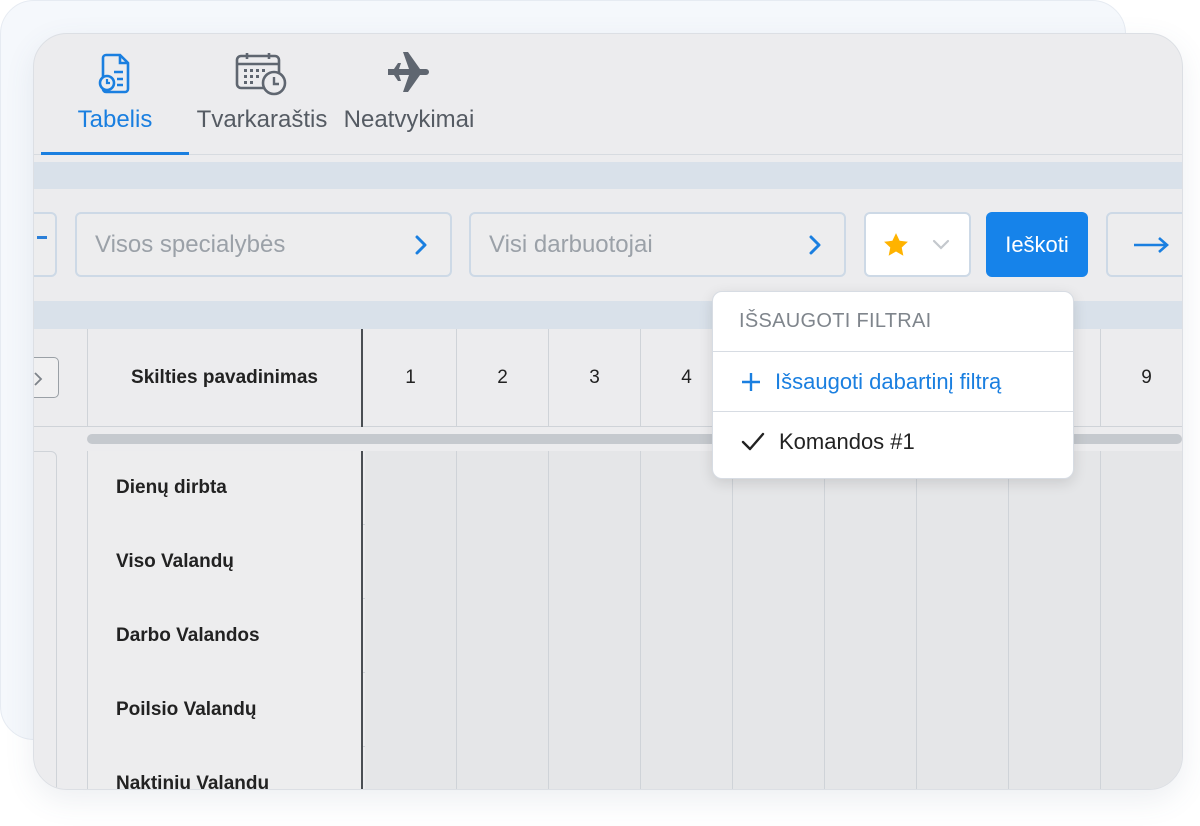 Image resolution: width=1200 pixels, height=826 pixels. What do you see at coordinates (225, 378) in the screenshot?
I see `column-name-header: Skilties pavadinimas` at bounding box center [225, 378].